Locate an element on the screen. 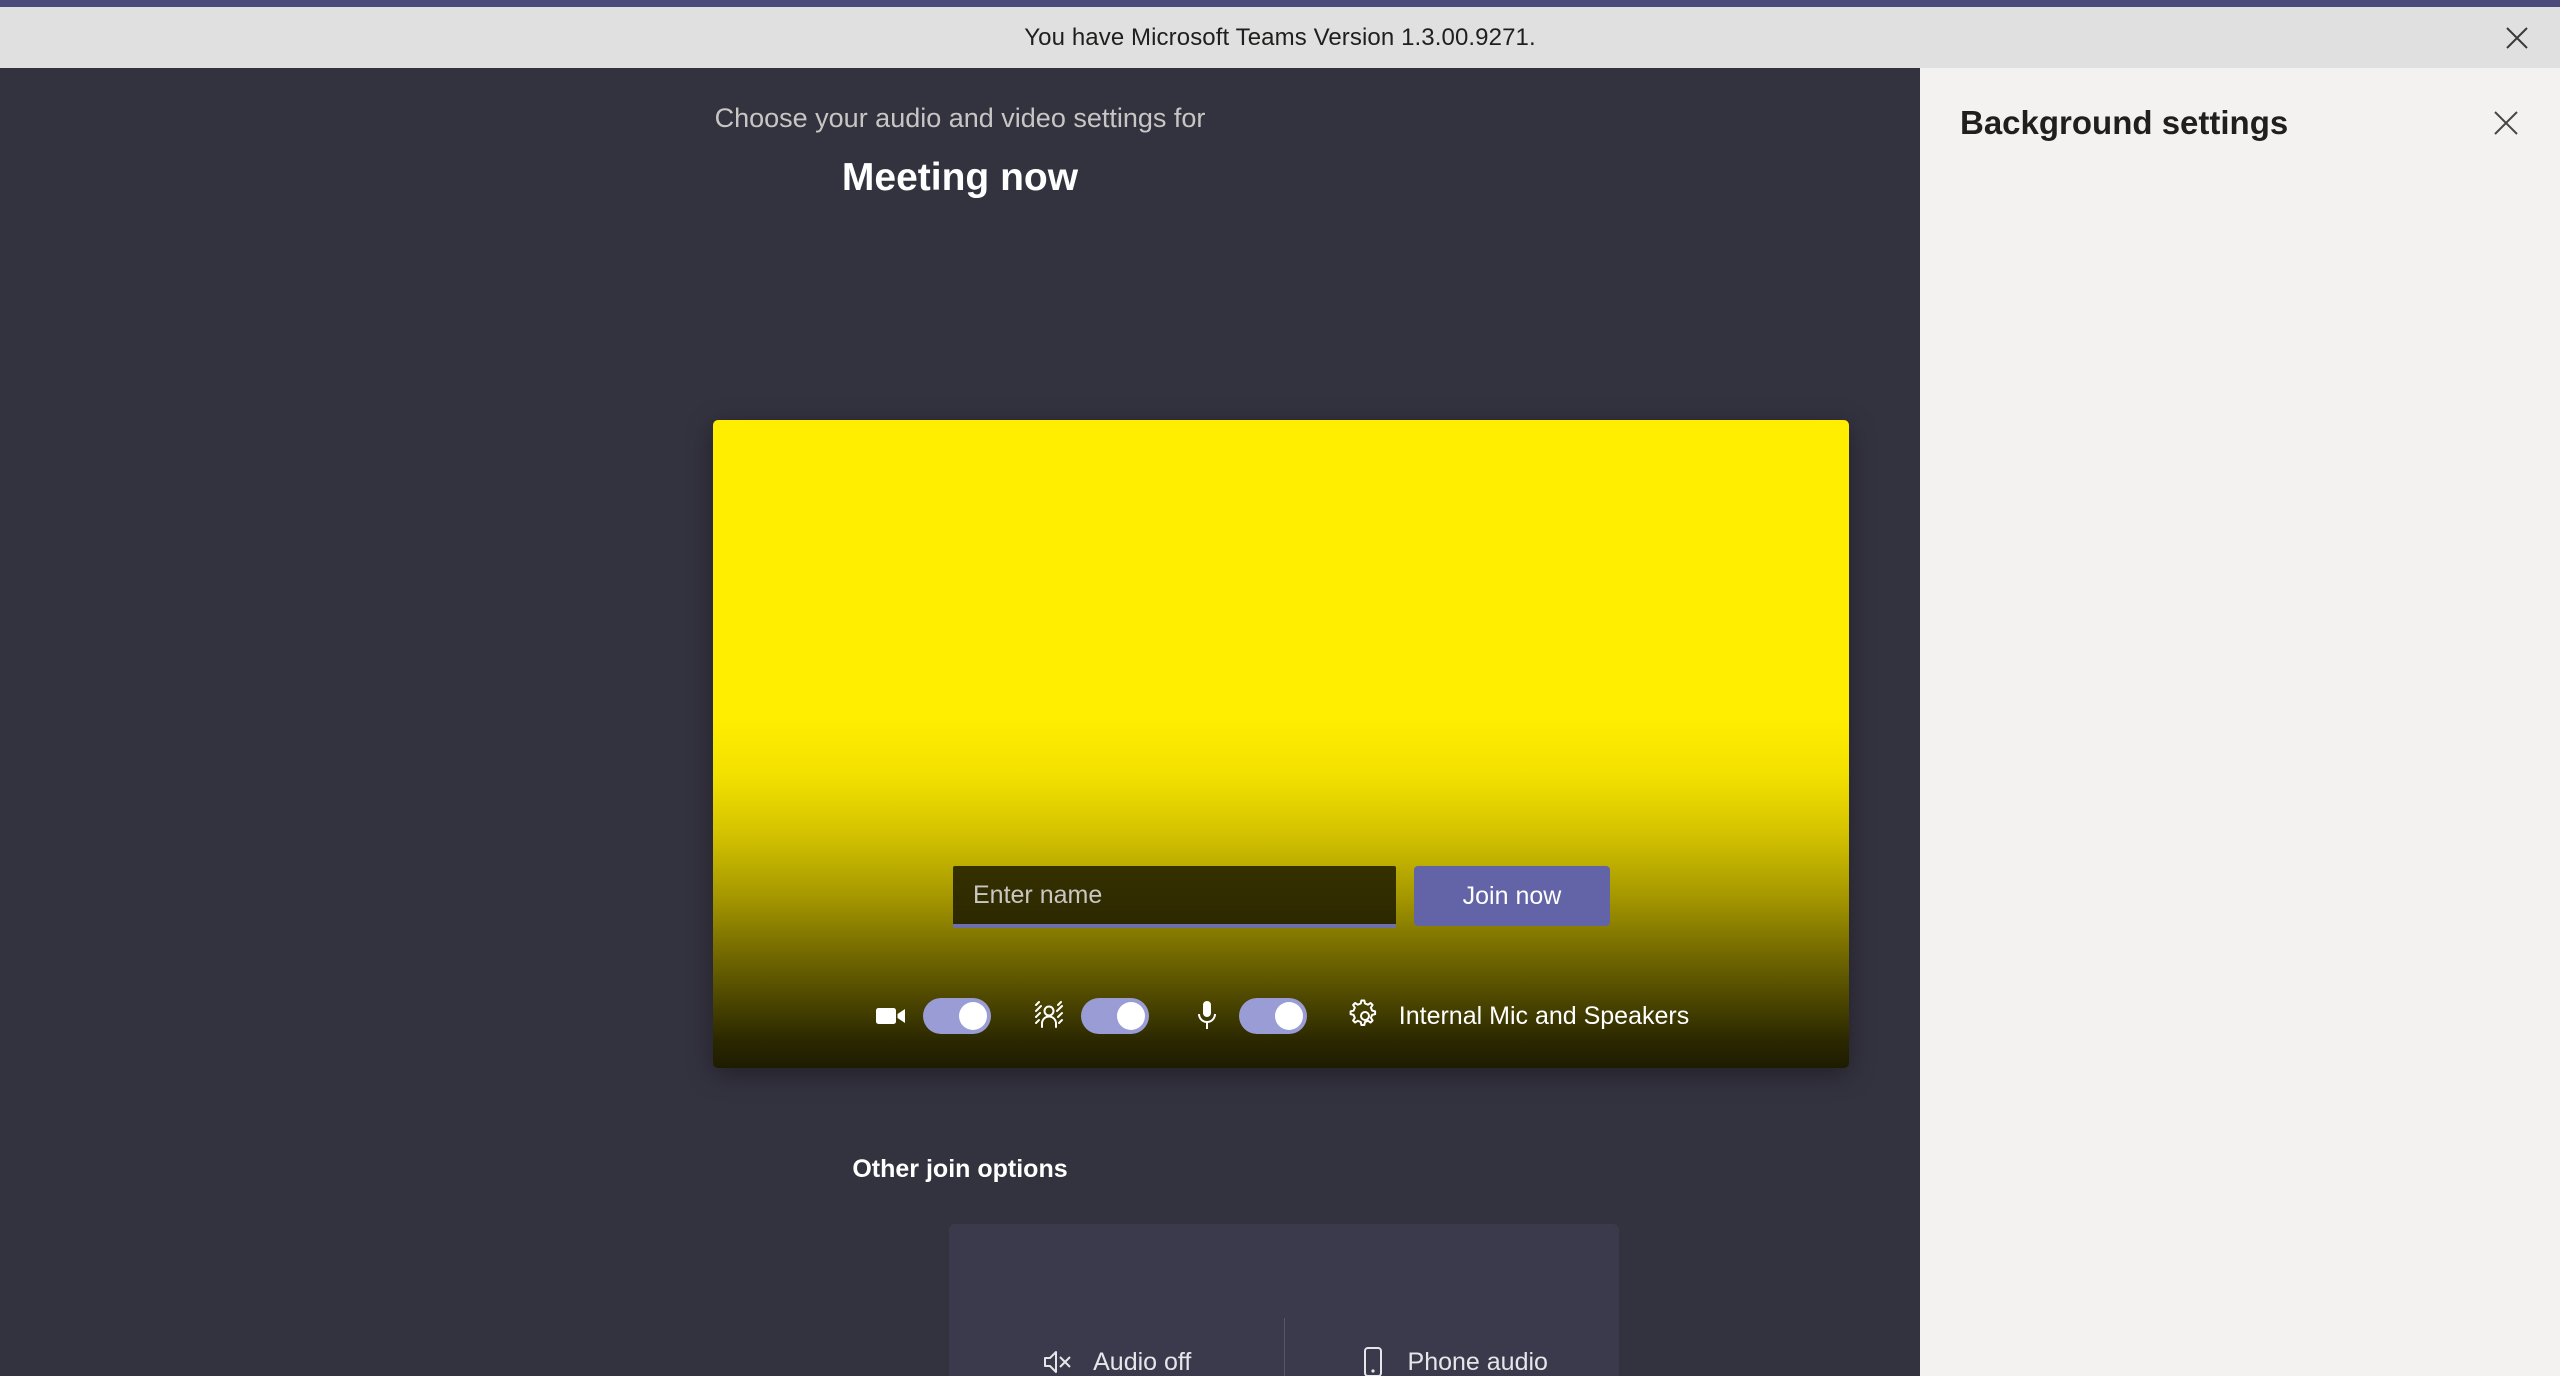  audio-off-label: Audio off is located at coordinates (1142, 1361).